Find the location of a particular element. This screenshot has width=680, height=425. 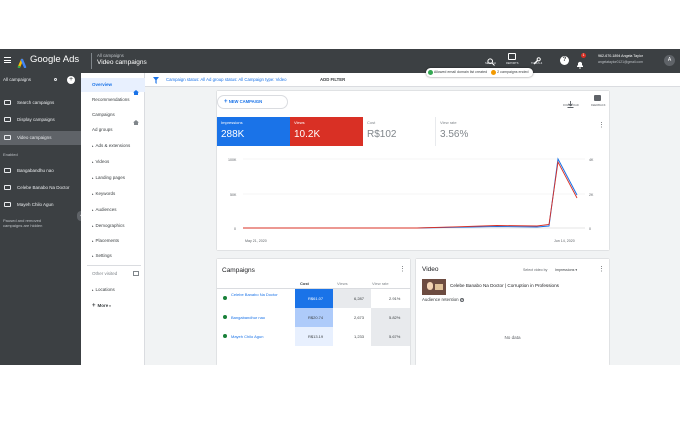

views-value: 1,233 is located at coordinates (359, 336).